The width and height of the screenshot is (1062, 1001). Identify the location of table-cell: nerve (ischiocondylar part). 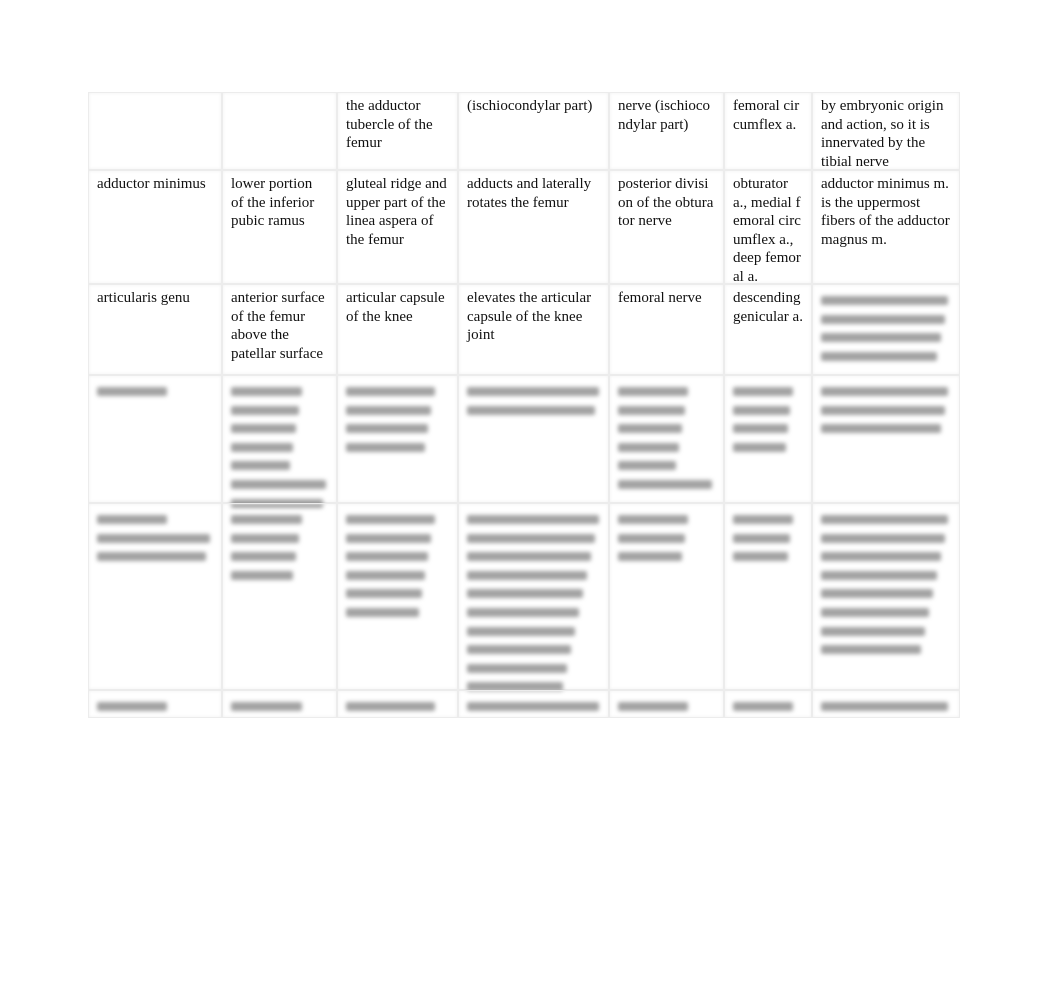
(666, 131).